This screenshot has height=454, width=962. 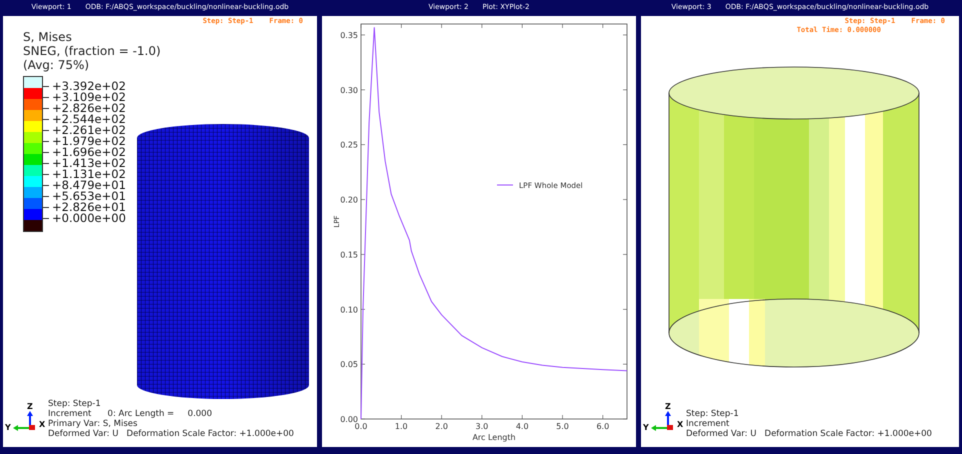 What do you see at coordinates (349, 365) in the screenshot?
I see `y-tick-label: 0.05` at bounding box center [349, 365].